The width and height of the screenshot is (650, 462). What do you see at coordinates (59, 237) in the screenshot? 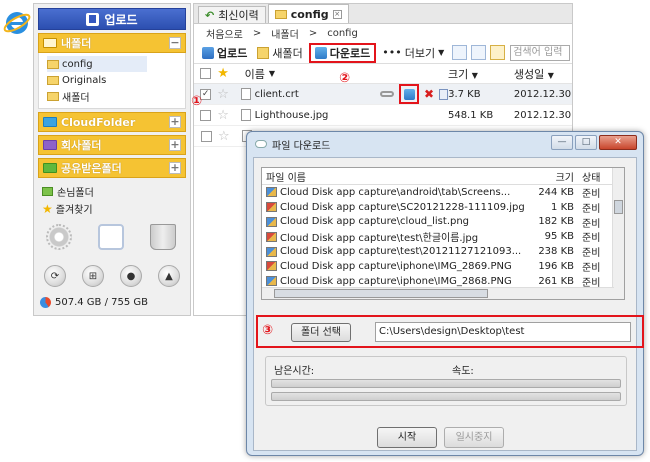
I see `settings-gear-icon` at bounding box center [59, 237].